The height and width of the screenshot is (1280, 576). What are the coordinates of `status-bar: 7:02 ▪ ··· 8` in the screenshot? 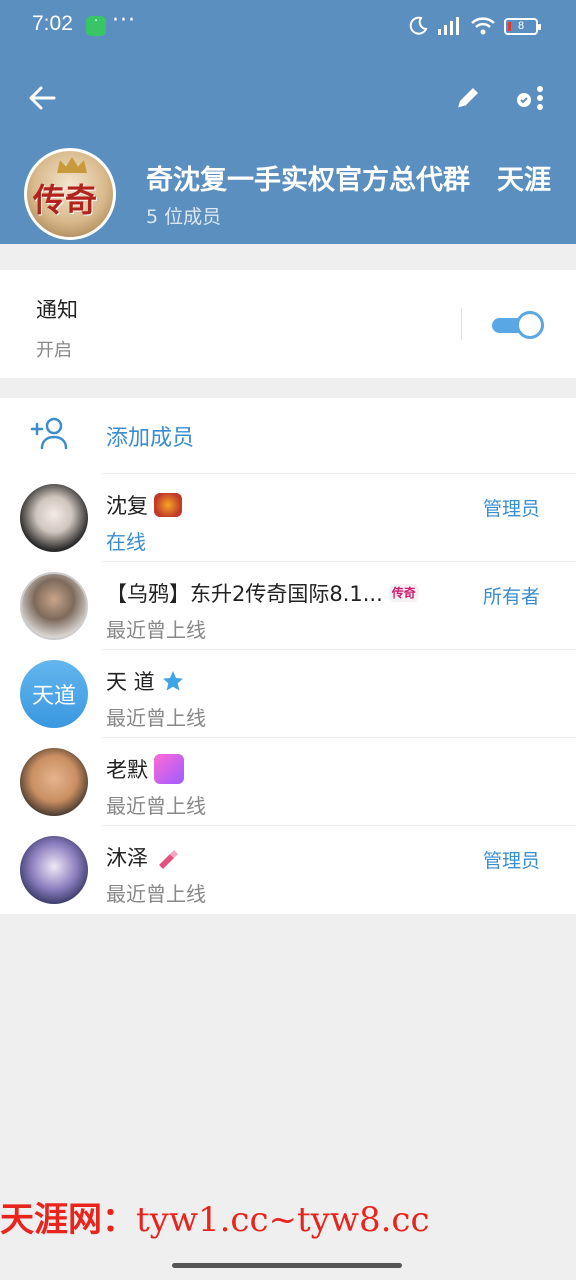 It's located at (288, 26).